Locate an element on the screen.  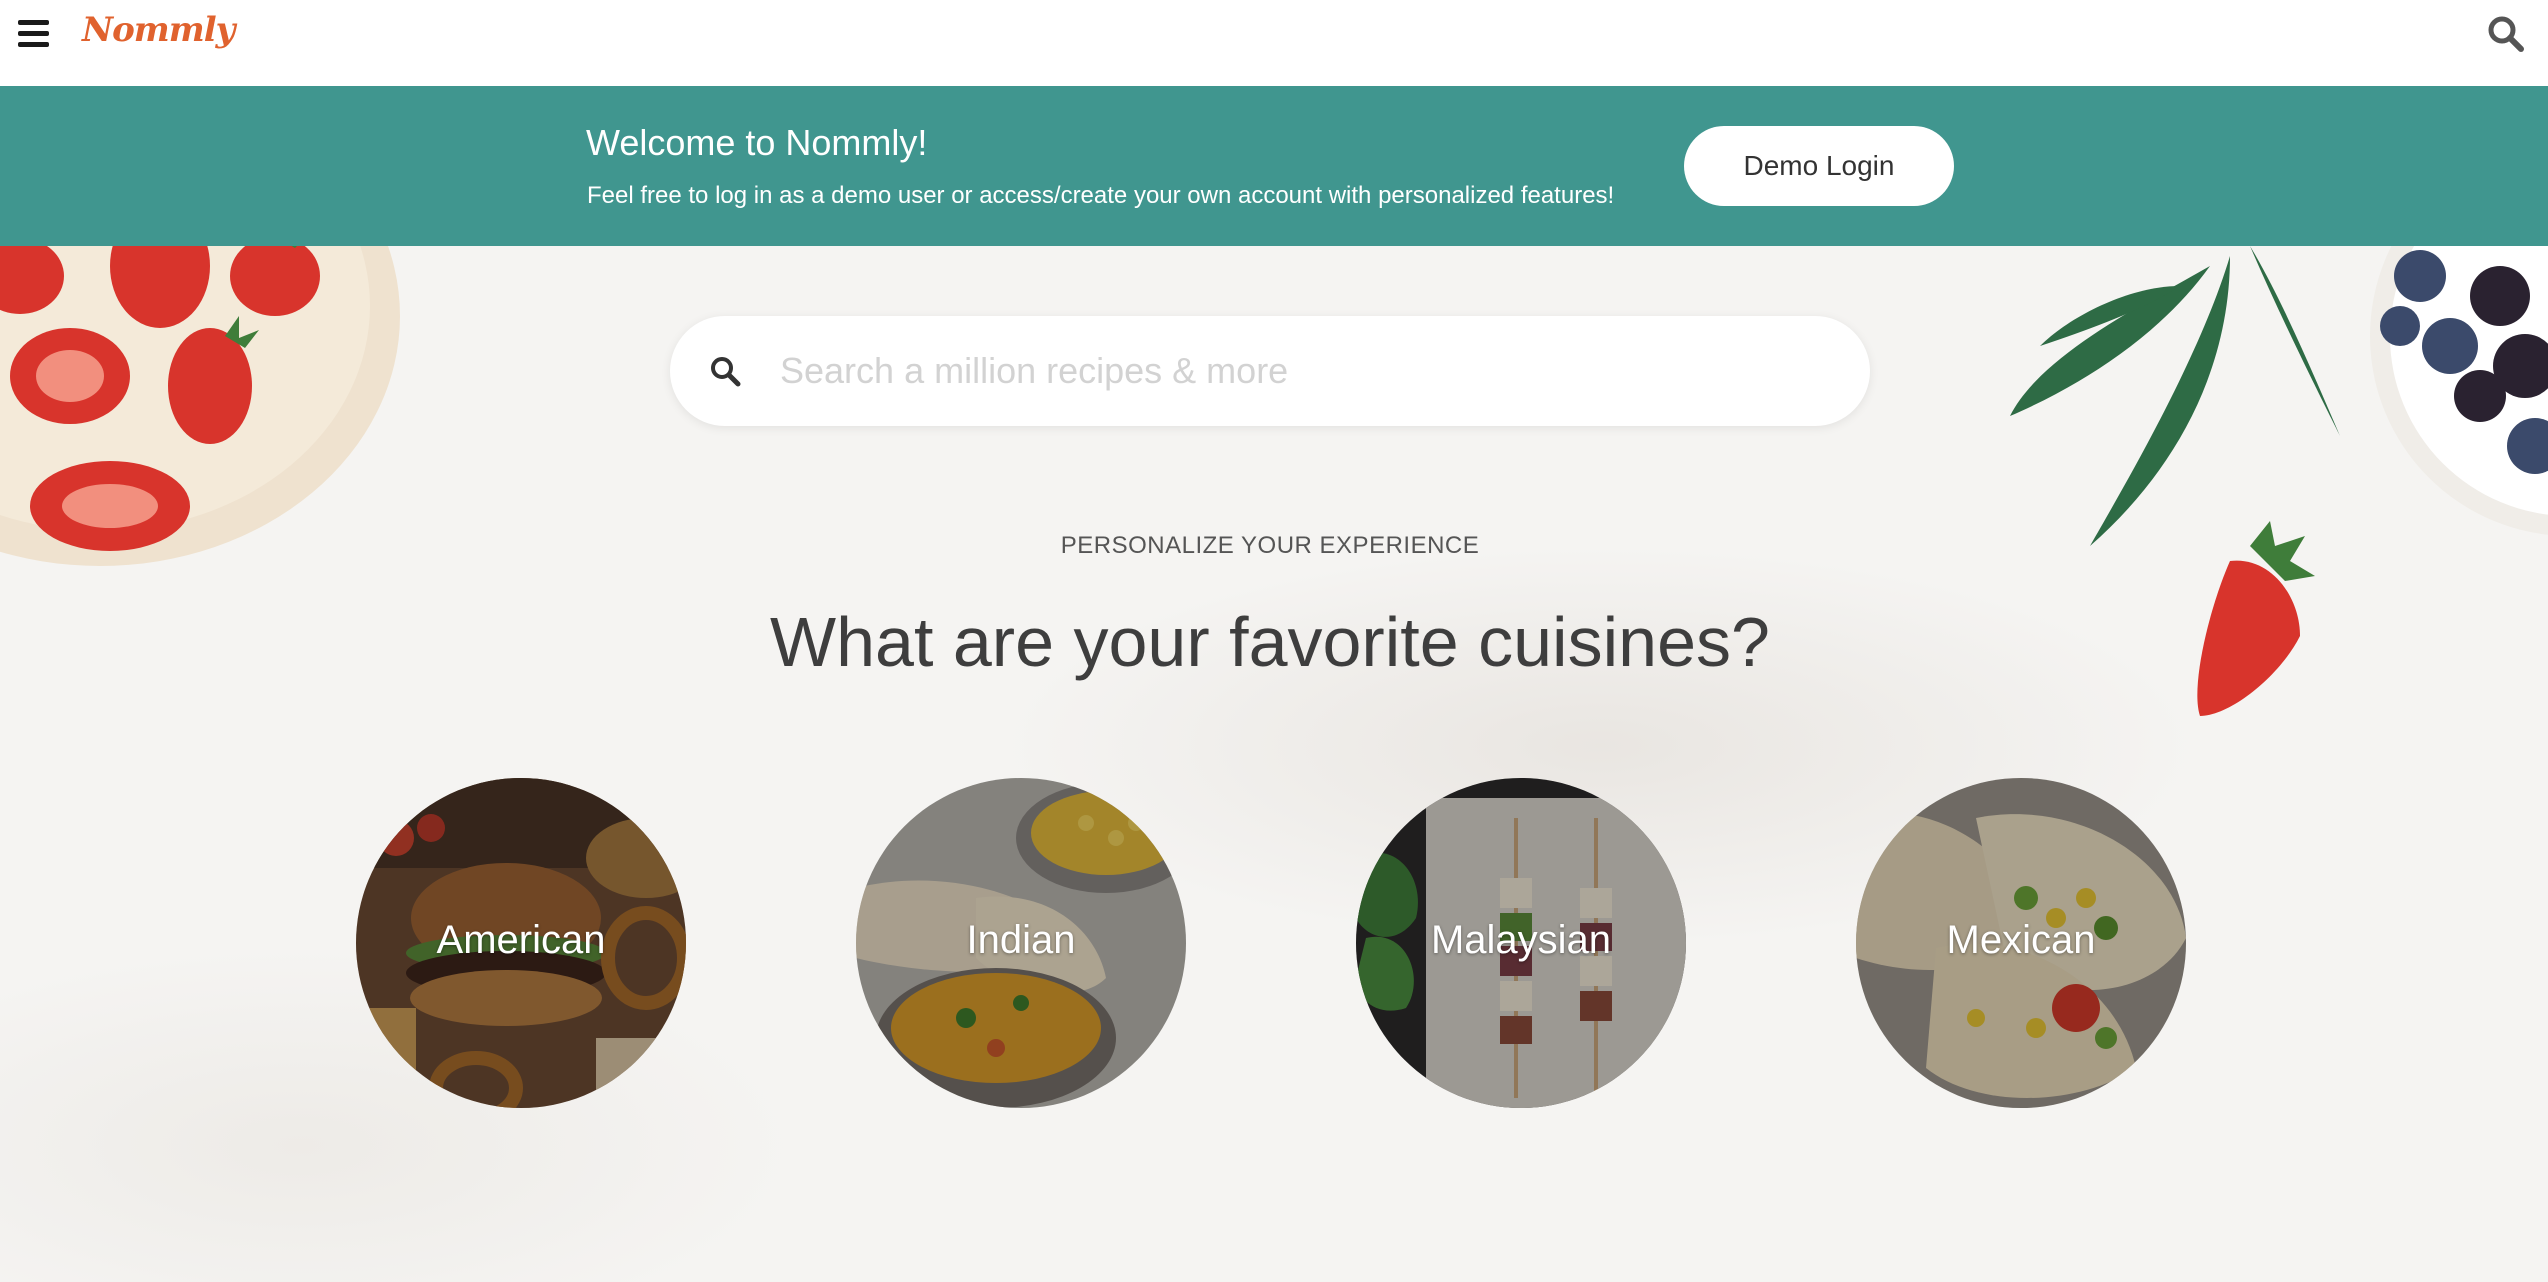
berries-bowl-image is located at coordinates (2279, 481).